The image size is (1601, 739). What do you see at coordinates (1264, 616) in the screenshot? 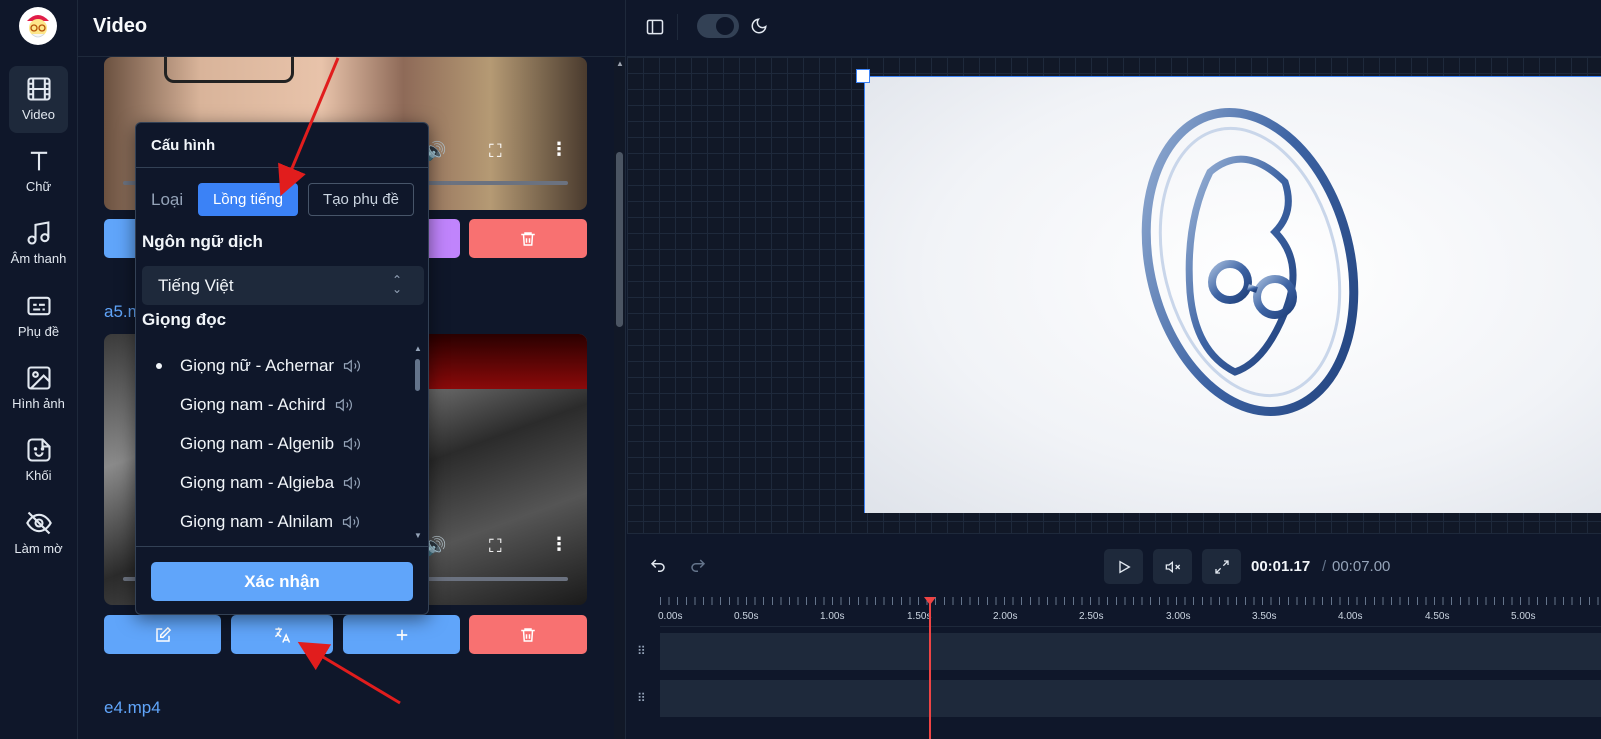
I see `tick-label: 3.50s` at bounding box center [1264, 616].